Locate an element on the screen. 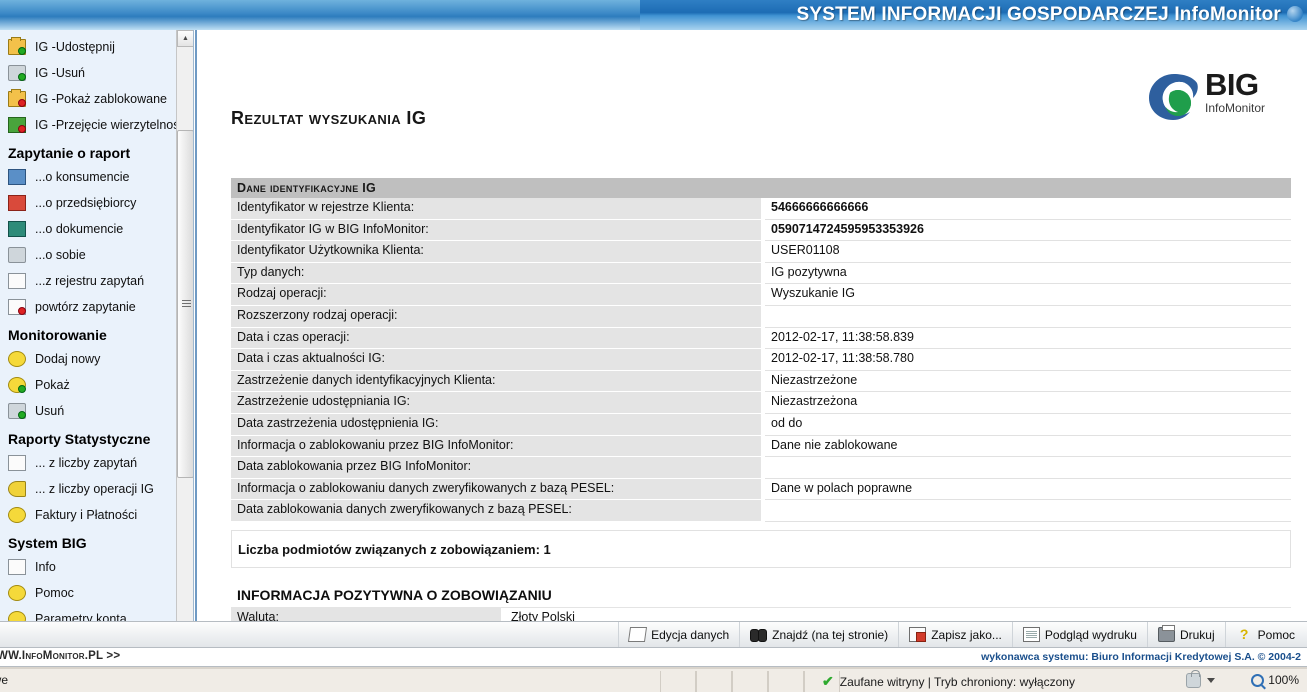 The width and height of the screenshot is (1307, 692). print-preview-icon is located at coordinates (1031, 634).